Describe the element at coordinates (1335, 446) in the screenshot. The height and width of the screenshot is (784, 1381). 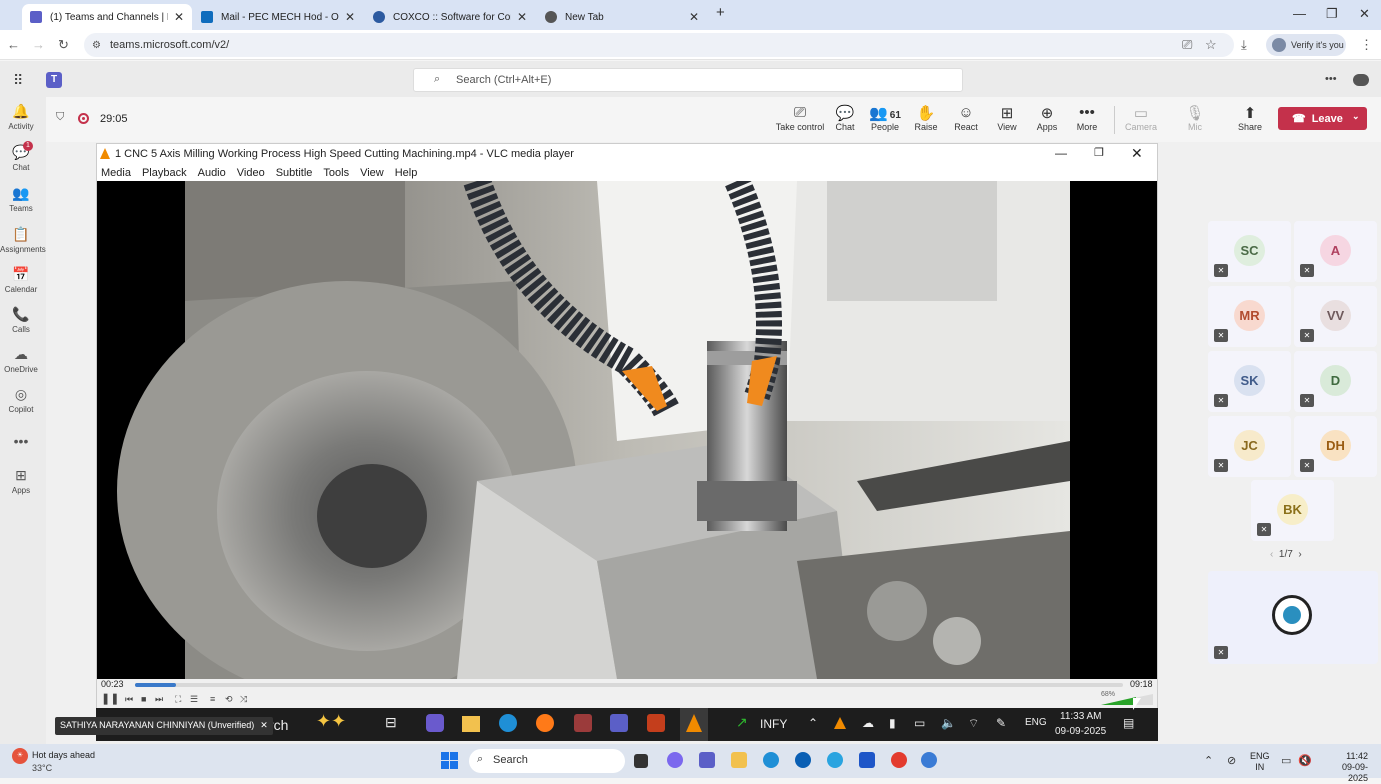
I see `participant-tile: DH ✕` at that location.